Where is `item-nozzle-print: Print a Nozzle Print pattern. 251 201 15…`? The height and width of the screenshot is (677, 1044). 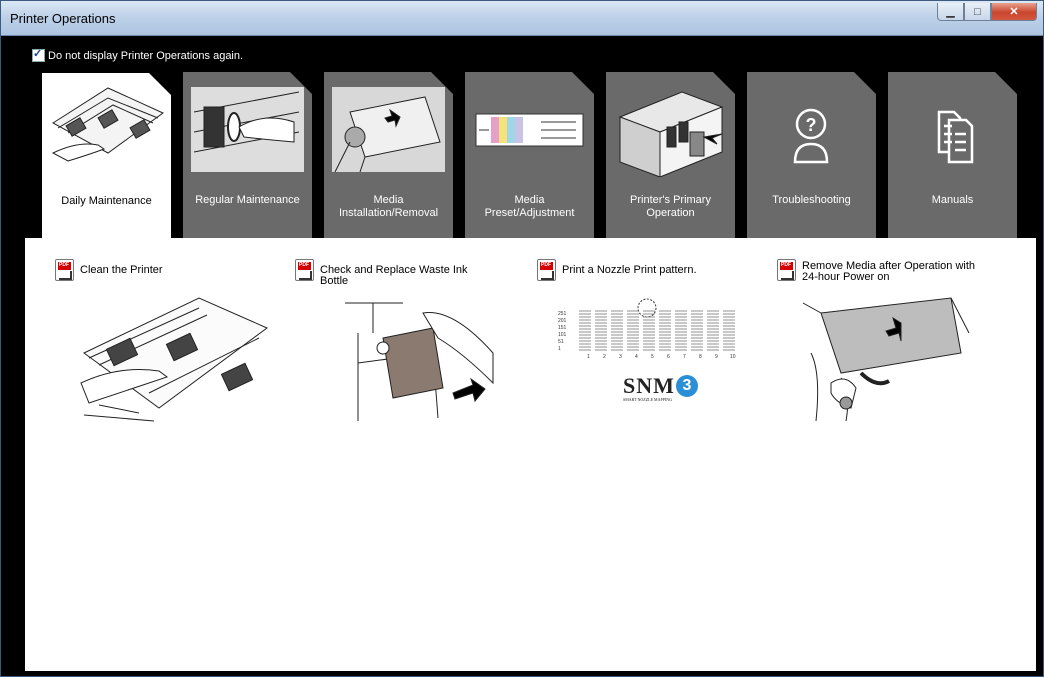
item-nozzle-print: Print a Nozzle Print pattern. 251 201 15… is located at coordinates (636, 330).